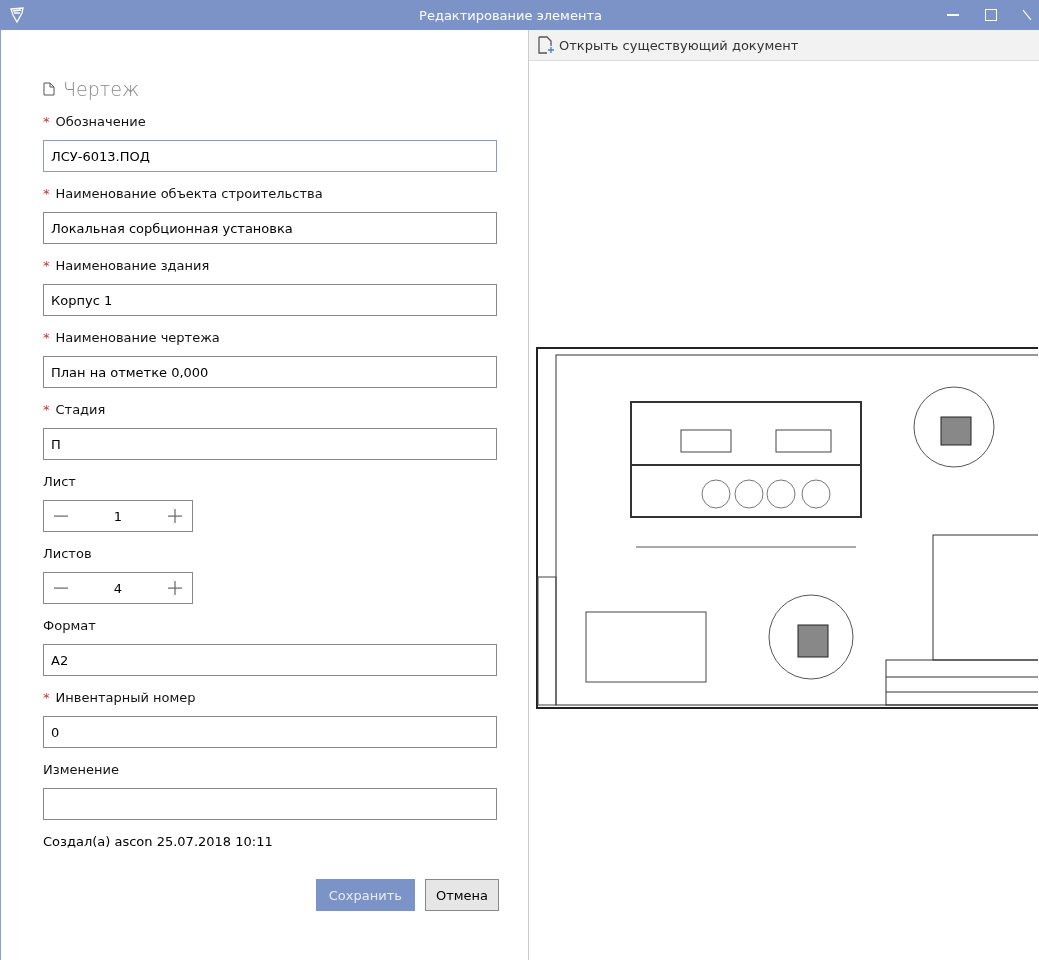 This screenshot has height=960, width=1039. What do you see at coordinates (546, 45) in the screenshot?
I see `new-document-icon` at bounding box center [546, 45].